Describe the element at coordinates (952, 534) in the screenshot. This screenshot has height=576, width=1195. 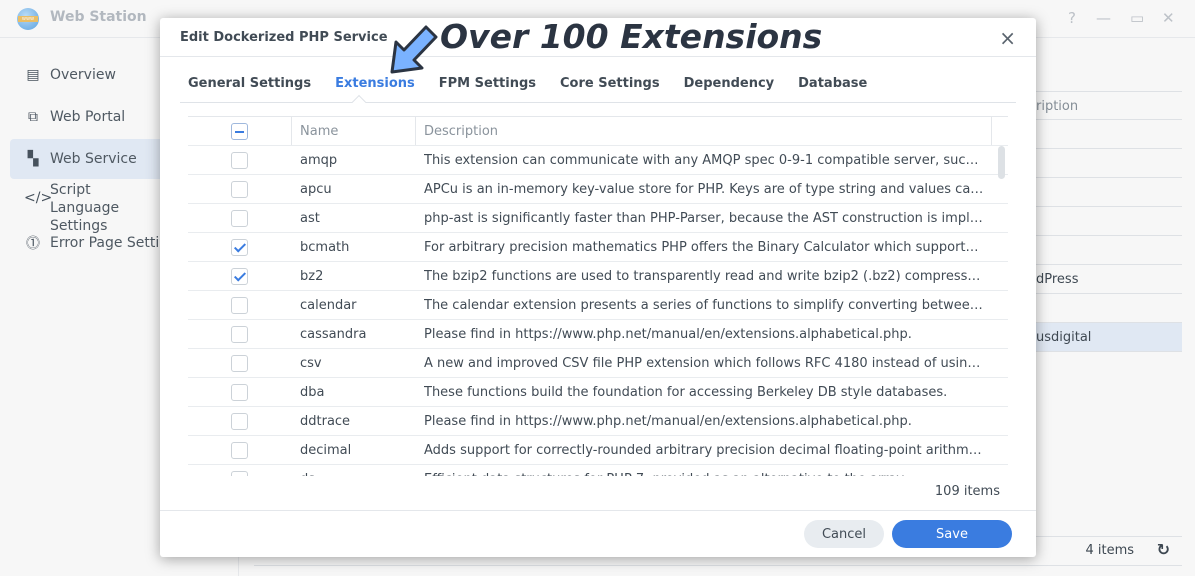
I see `save-button: Save` at that location.